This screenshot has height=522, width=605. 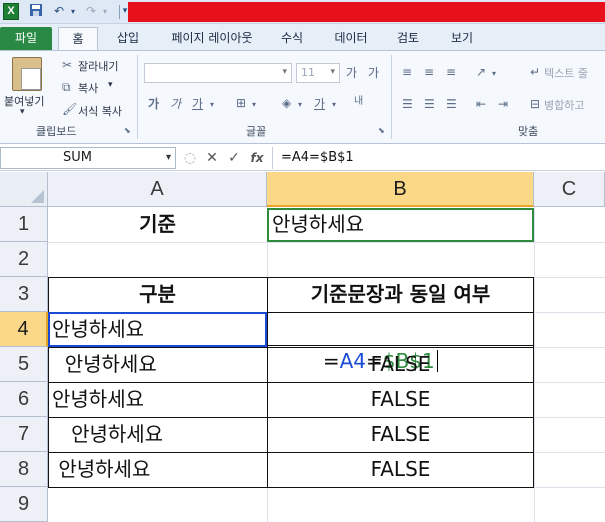 What do you see at coordinates (400, 294) in the screenshot?
I see `cell-b3: 기준문장과 동일 여부` at bounding box center [400, 294].